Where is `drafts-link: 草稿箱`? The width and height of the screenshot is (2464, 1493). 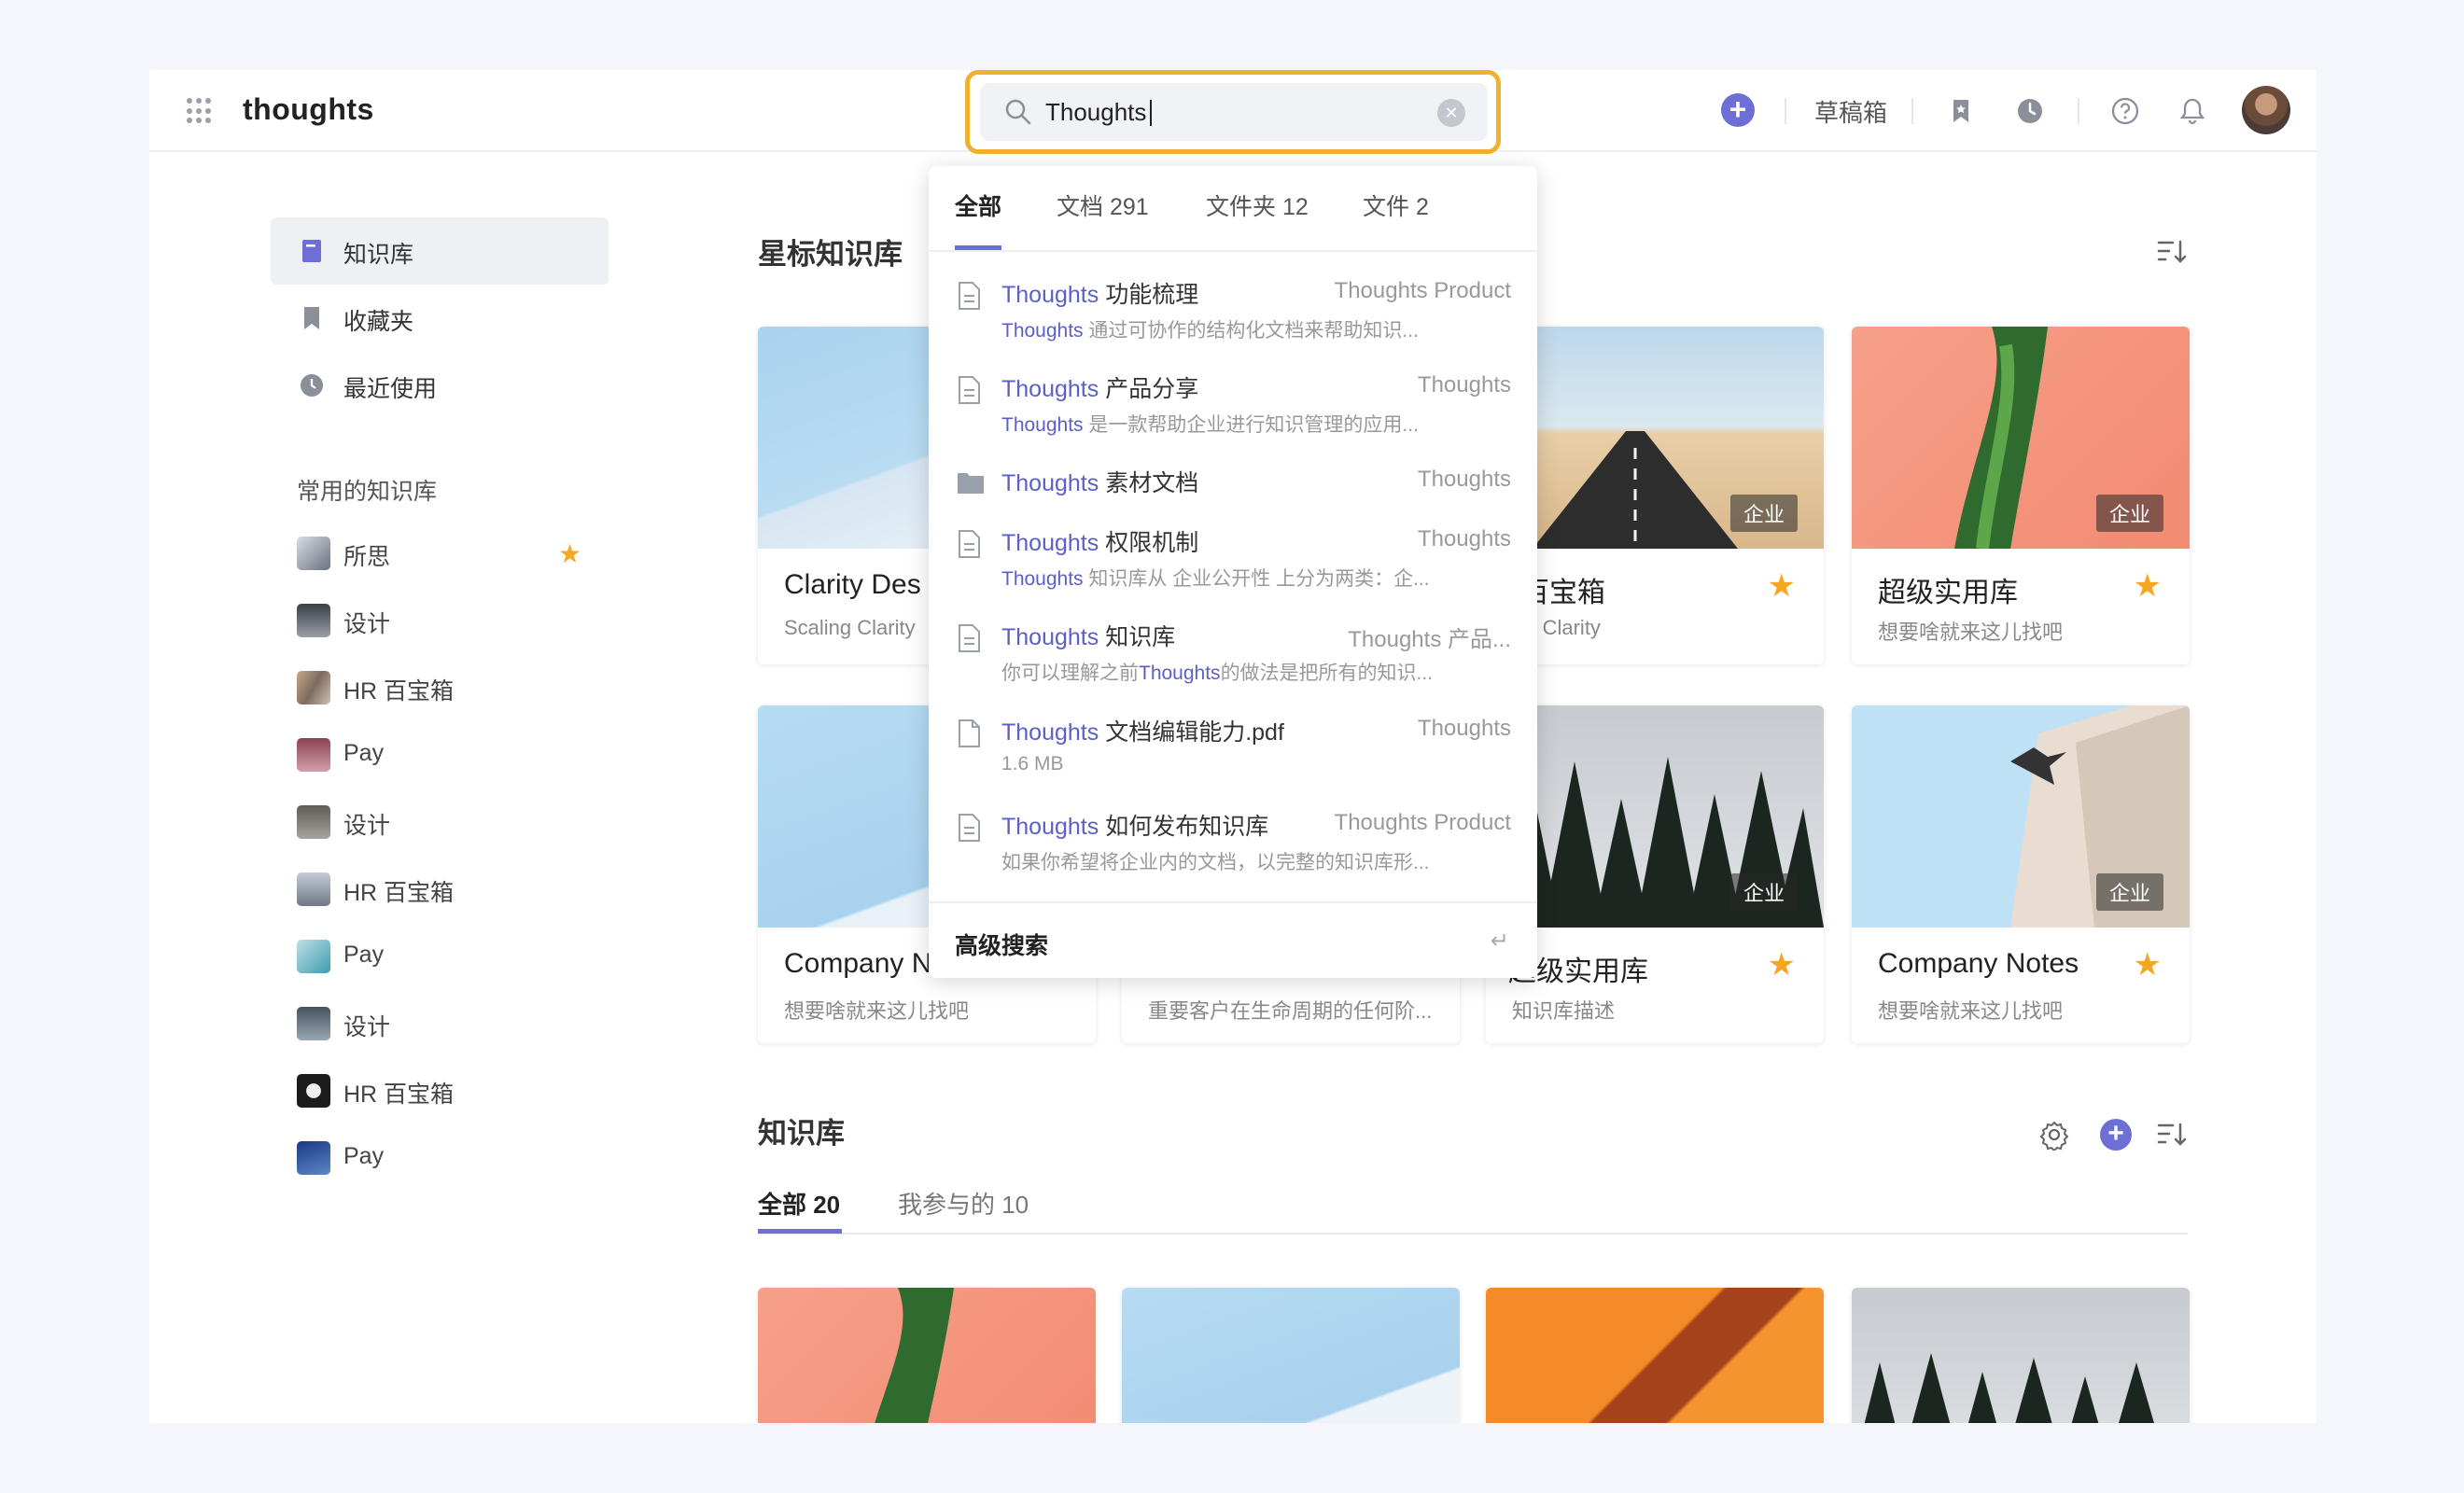 drafts-link: 草稿箱 is located at coordinates (1850, 112).